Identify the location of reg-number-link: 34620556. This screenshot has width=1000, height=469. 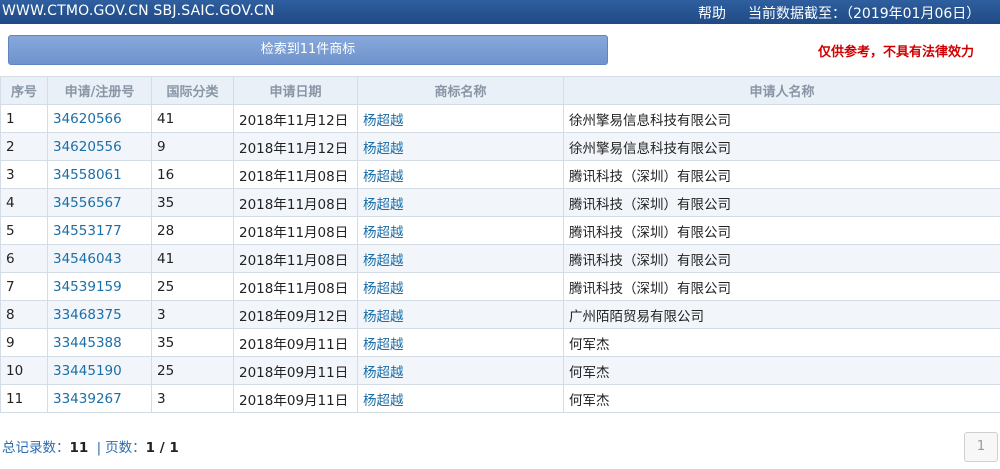
(99, 146).